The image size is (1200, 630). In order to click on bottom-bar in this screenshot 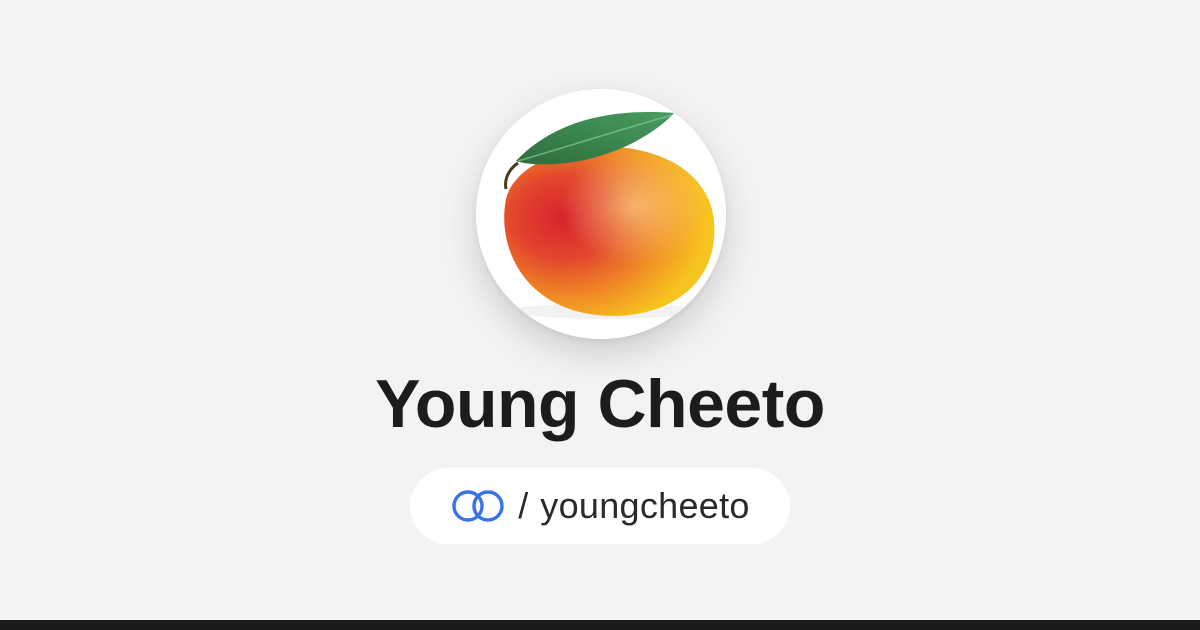, I will do `click(600, 625)`.